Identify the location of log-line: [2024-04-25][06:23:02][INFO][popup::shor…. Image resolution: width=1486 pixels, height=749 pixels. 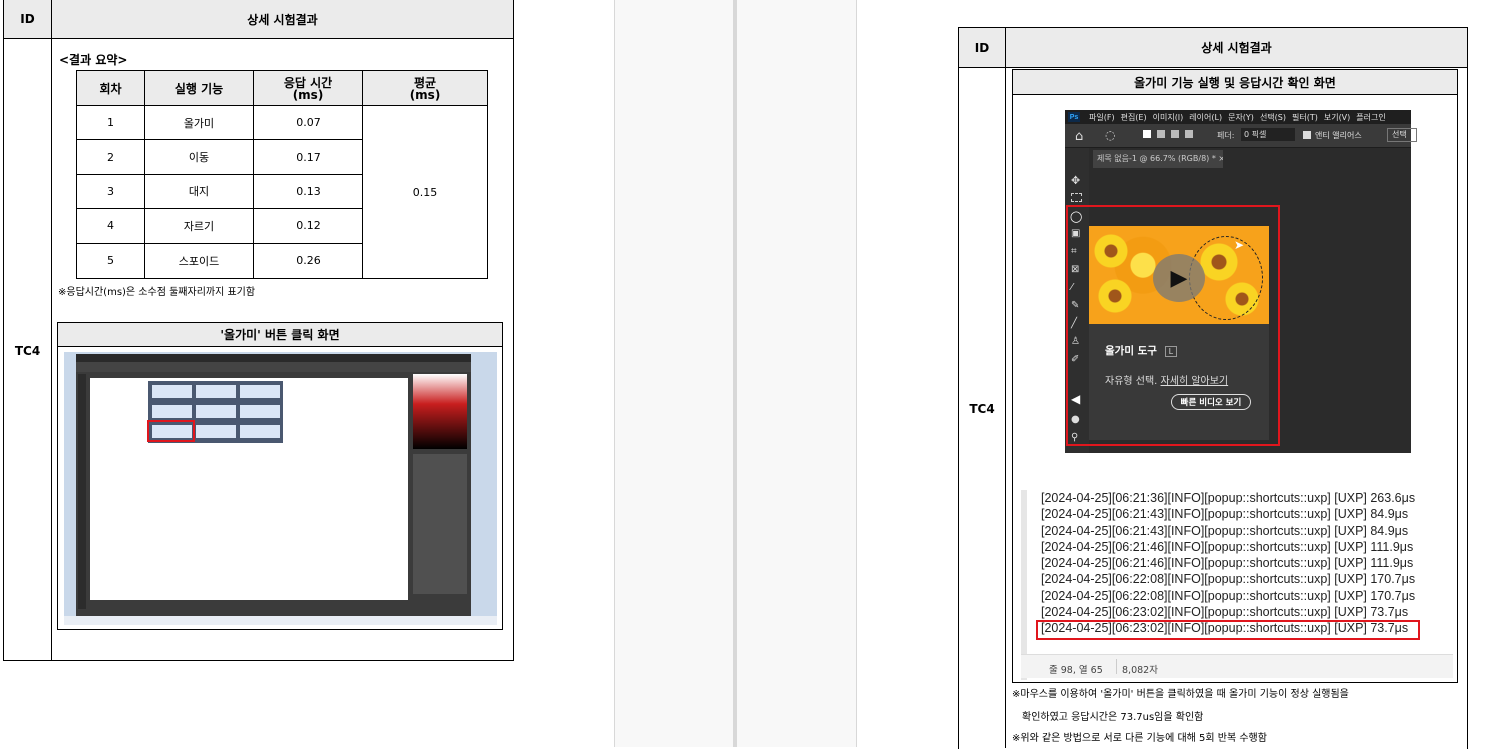
(1225, 612).